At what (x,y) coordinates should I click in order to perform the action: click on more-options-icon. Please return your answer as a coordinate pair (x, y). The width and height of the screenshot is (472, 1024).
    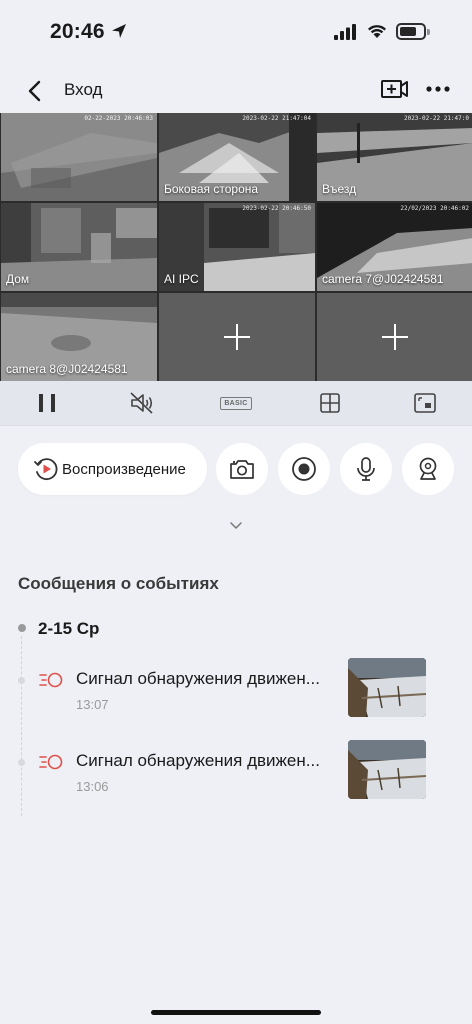
    Looking at the image, I should click on (438, 89).